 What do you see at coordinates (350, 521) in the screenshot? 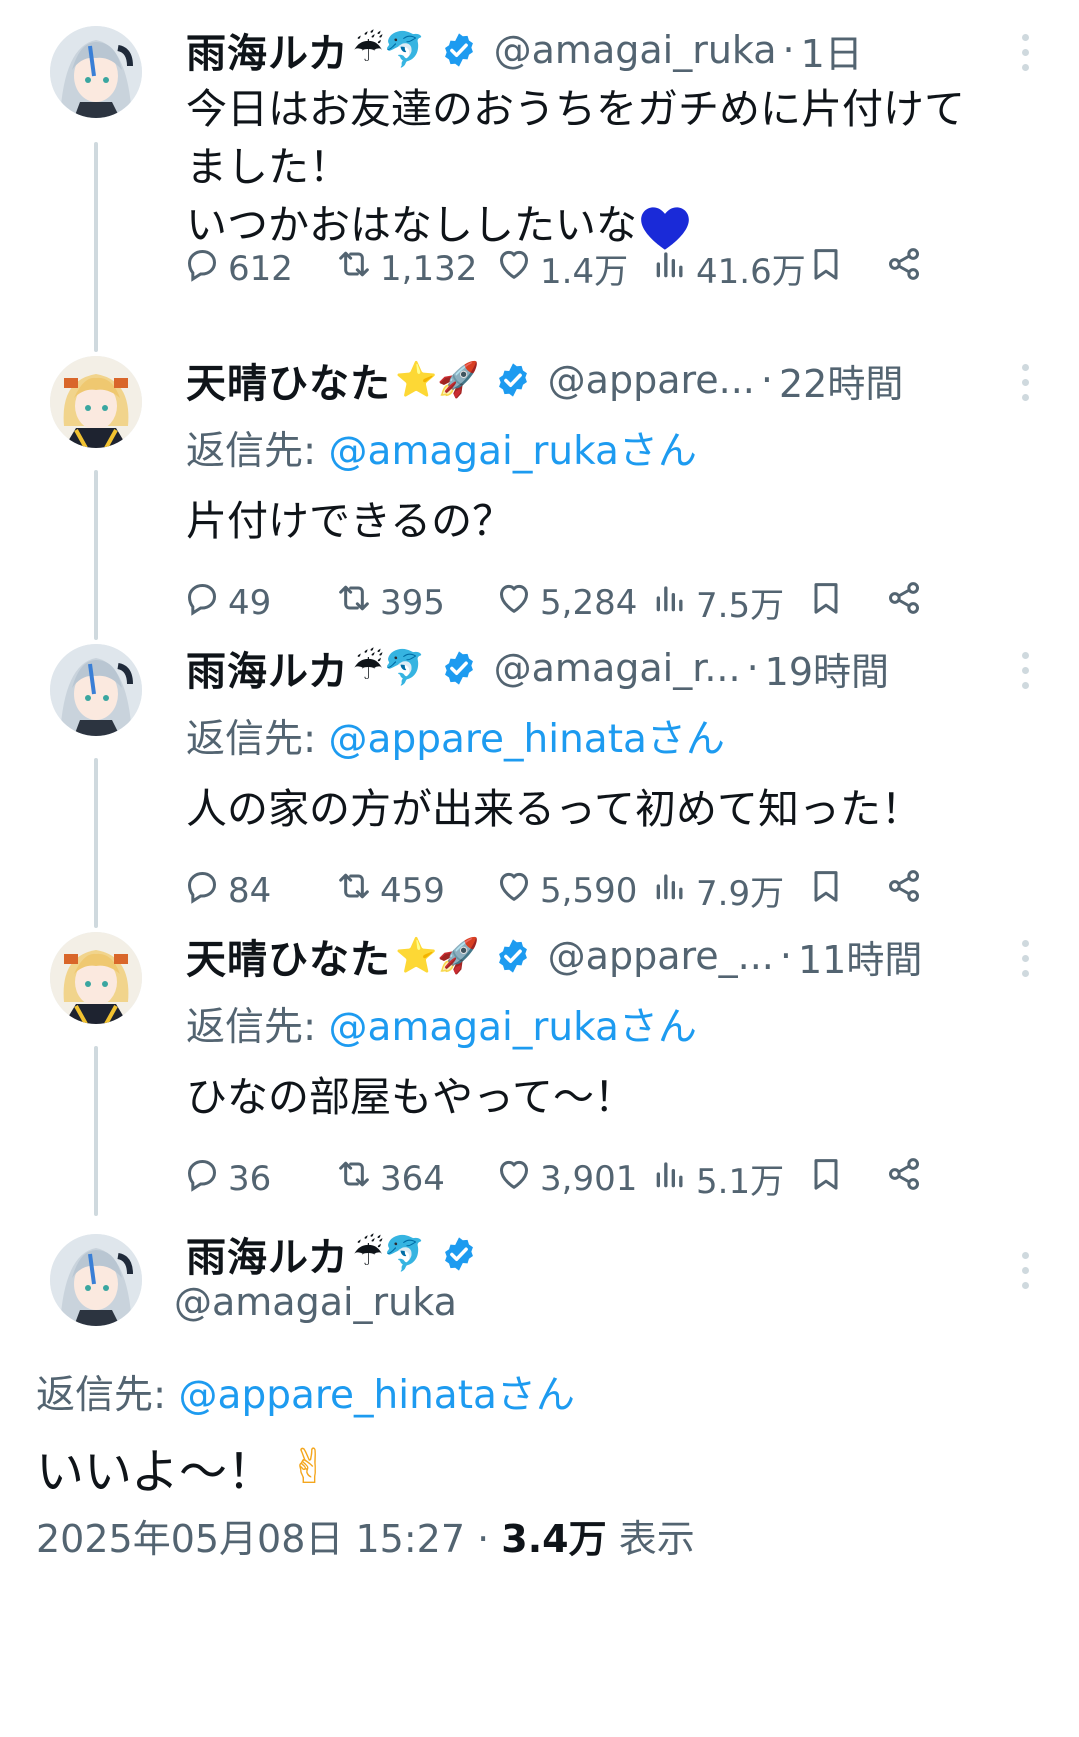
I see `tweet-text-content: 片付けできるの？` at bounding box center [350, 521].